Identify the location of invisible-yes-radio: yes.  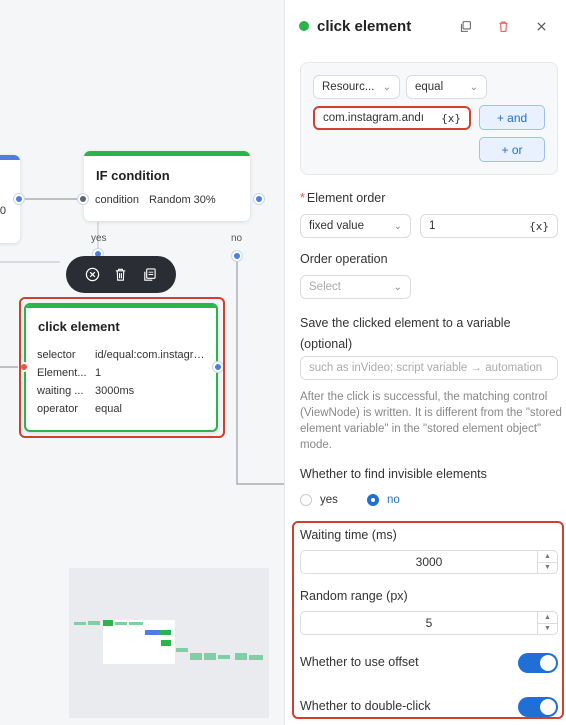
(319, 500).